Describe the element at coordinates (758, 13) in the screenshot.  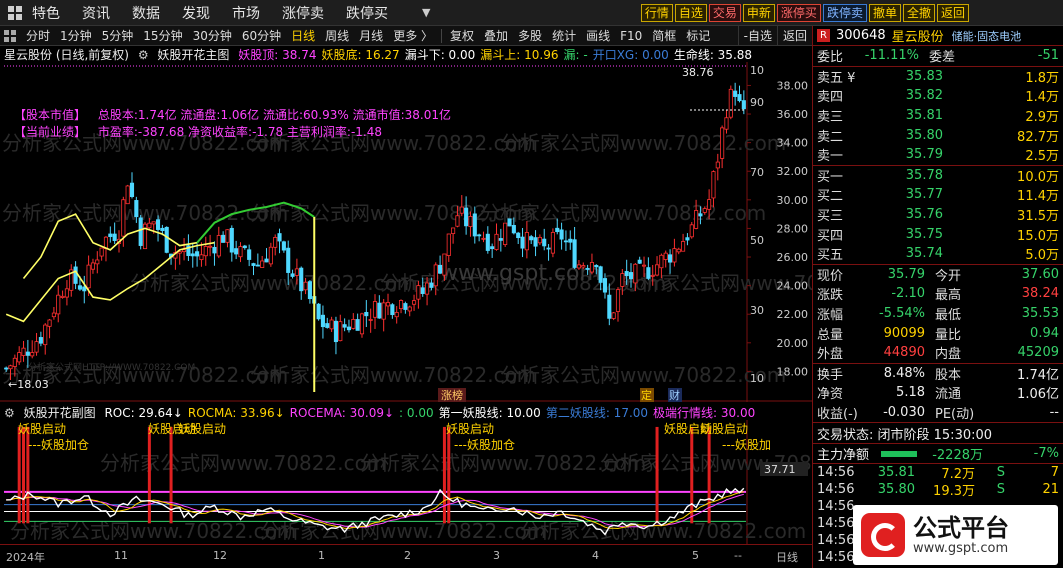
I see `quick-button: 申新` at that location.